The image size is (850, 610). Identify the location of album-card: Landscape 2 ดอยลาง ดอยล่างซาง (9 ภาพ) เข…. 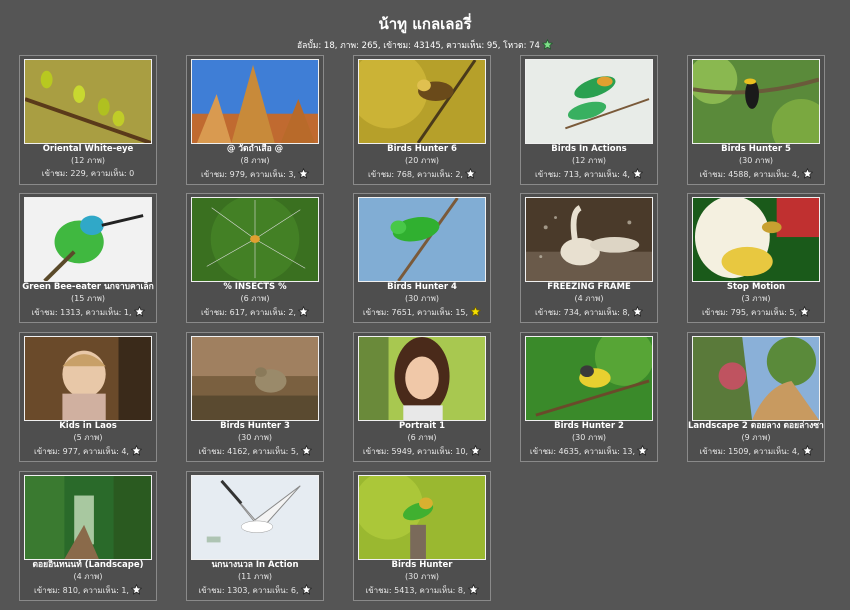
(756, 397).